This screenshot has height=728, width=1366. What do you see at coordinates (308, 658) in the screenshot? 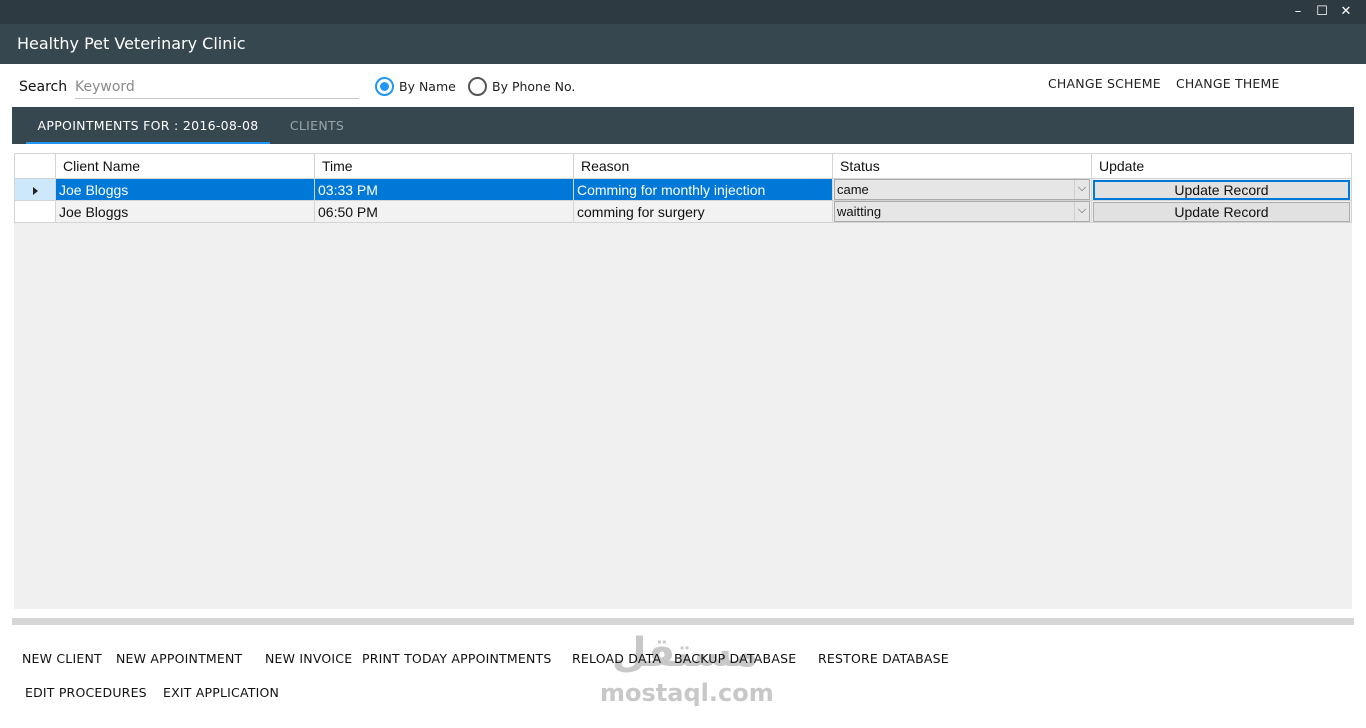
I see `new-invoice-button: NEW INVOICE` at bounding box center [308, 658].